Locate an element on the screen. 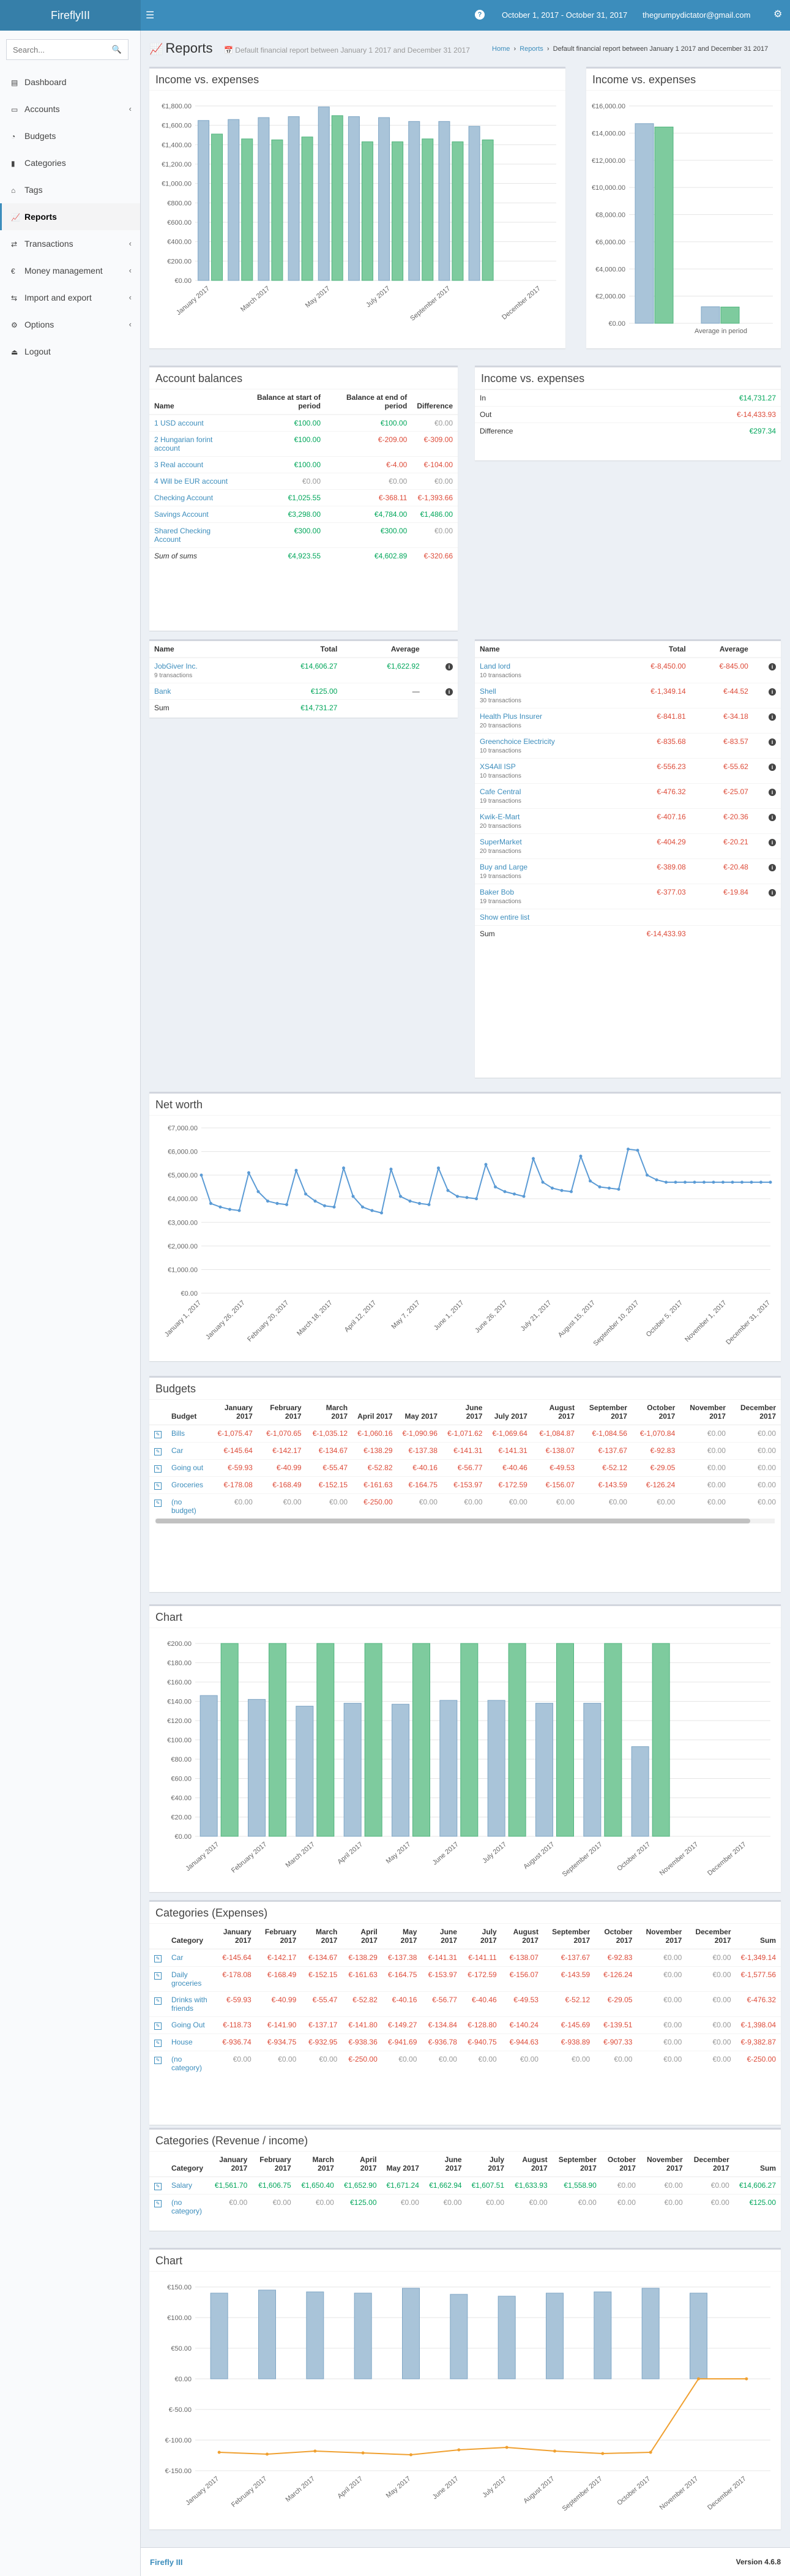 Image resolution: width=790 pixels, height=2576 pixels. search-icon: 🔍 is located at coordinates (117, 49).